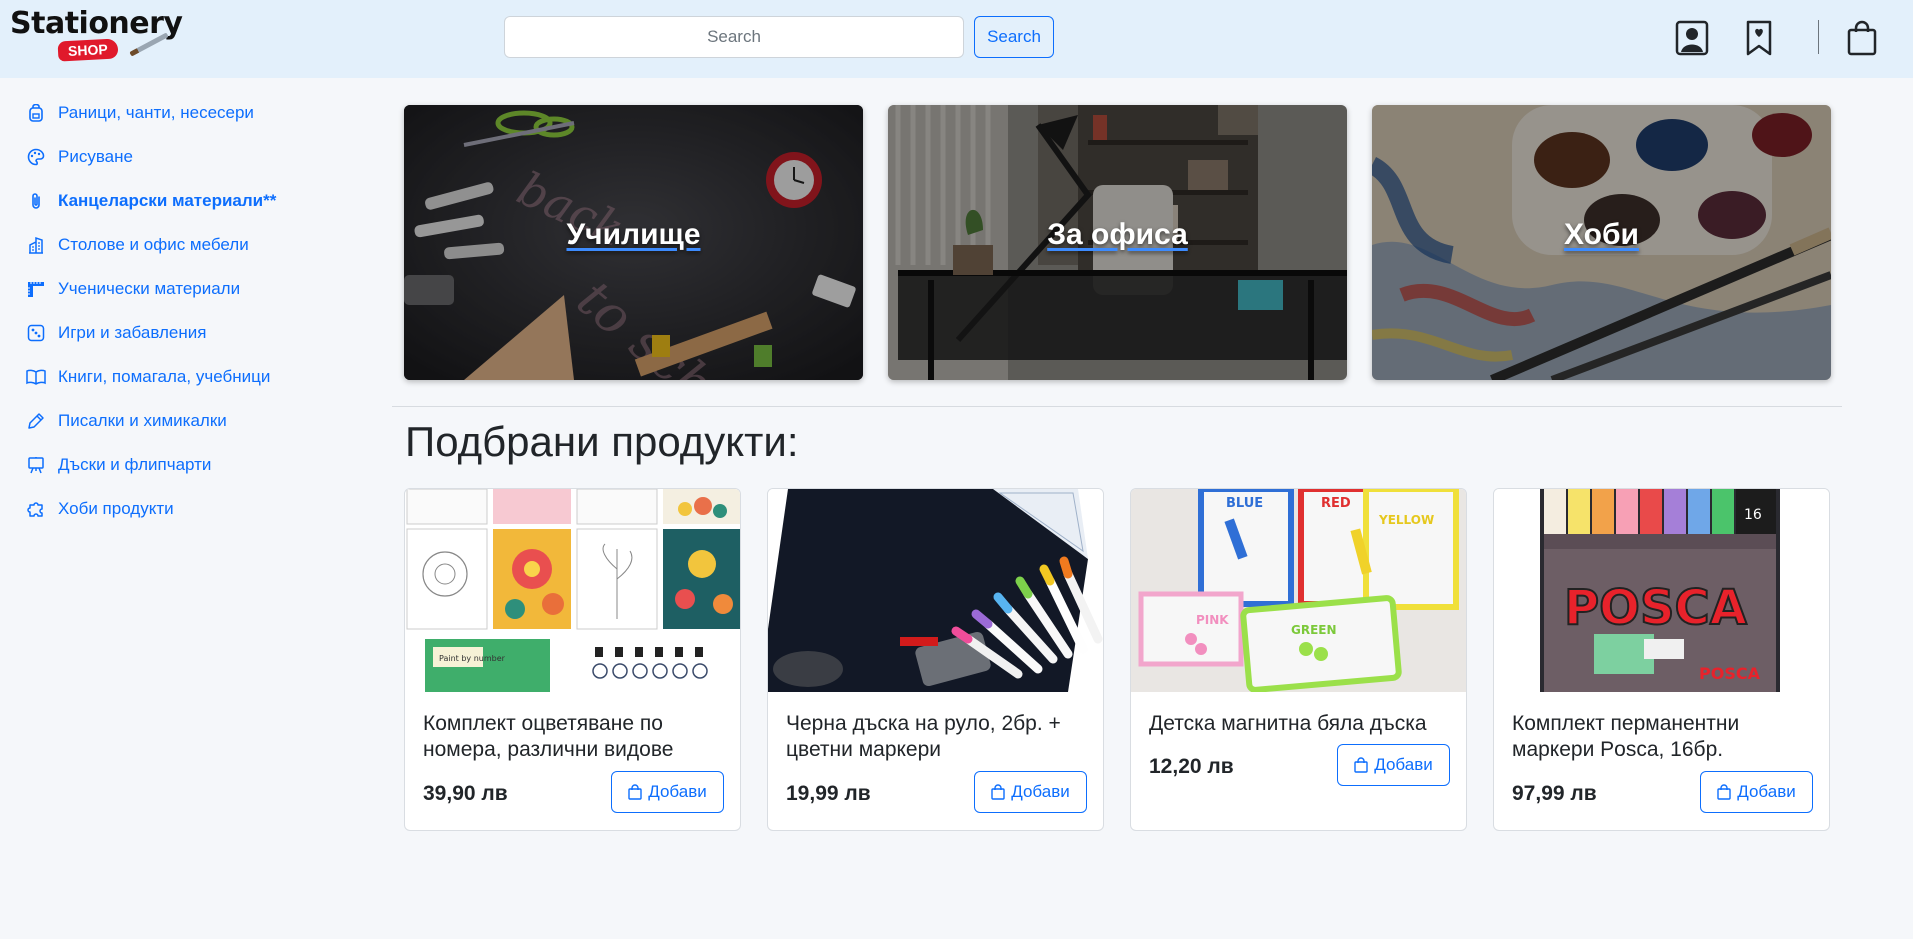 This screenshot has width=1913, height=939. Describe the element at coordinates (1117, 234) in the screenshot. I see `category-title: За офиса` at that location.